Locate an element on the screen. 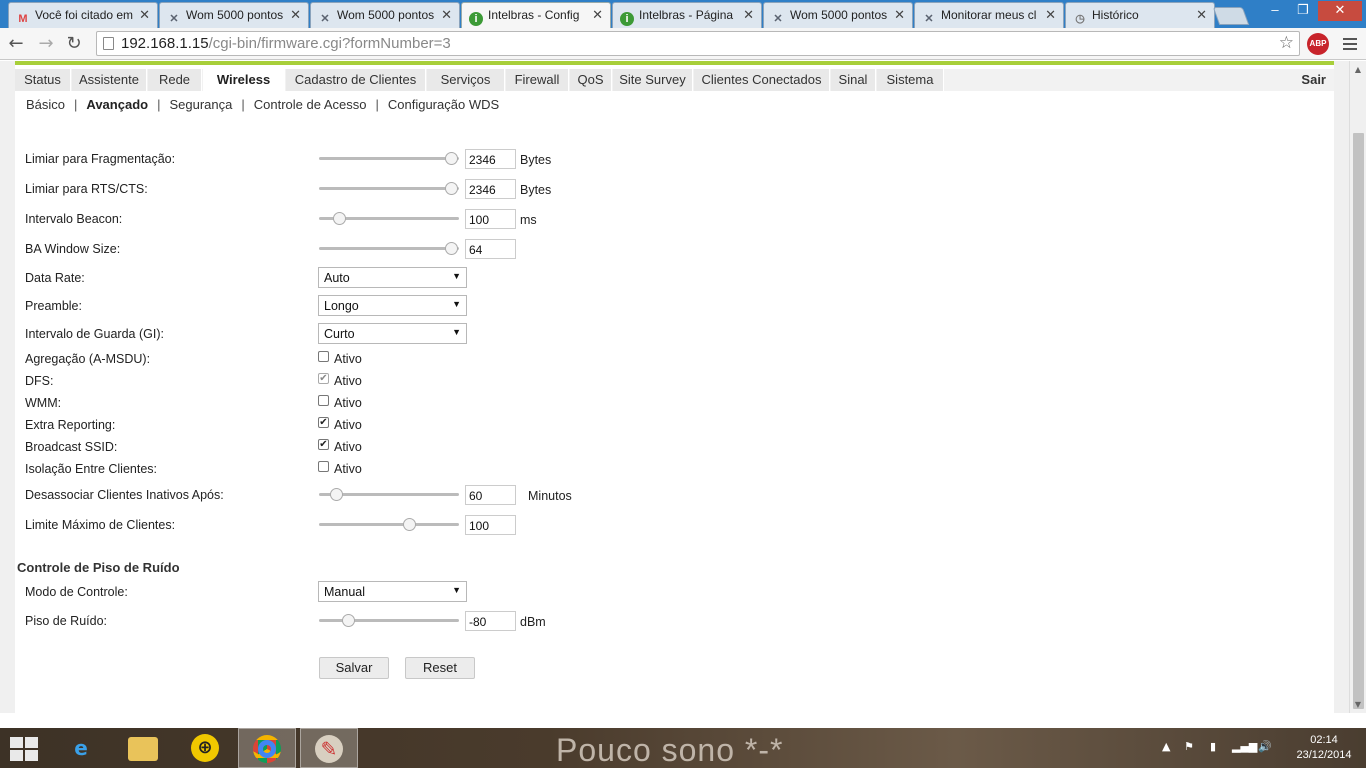 Image resolution: width=1366 pixels, height=768 pixels. rts-threshold-slider is located at coordinates (389, 188).